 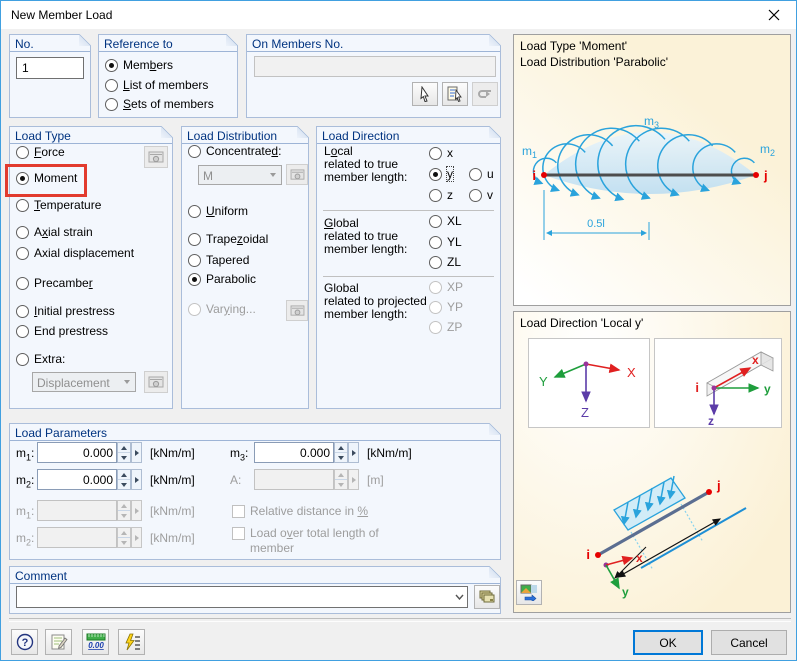 What do you see at coordinates (208, 176) in the screenshot?
I see `concentrated-type-value: M` at bounding box center [208, 176].